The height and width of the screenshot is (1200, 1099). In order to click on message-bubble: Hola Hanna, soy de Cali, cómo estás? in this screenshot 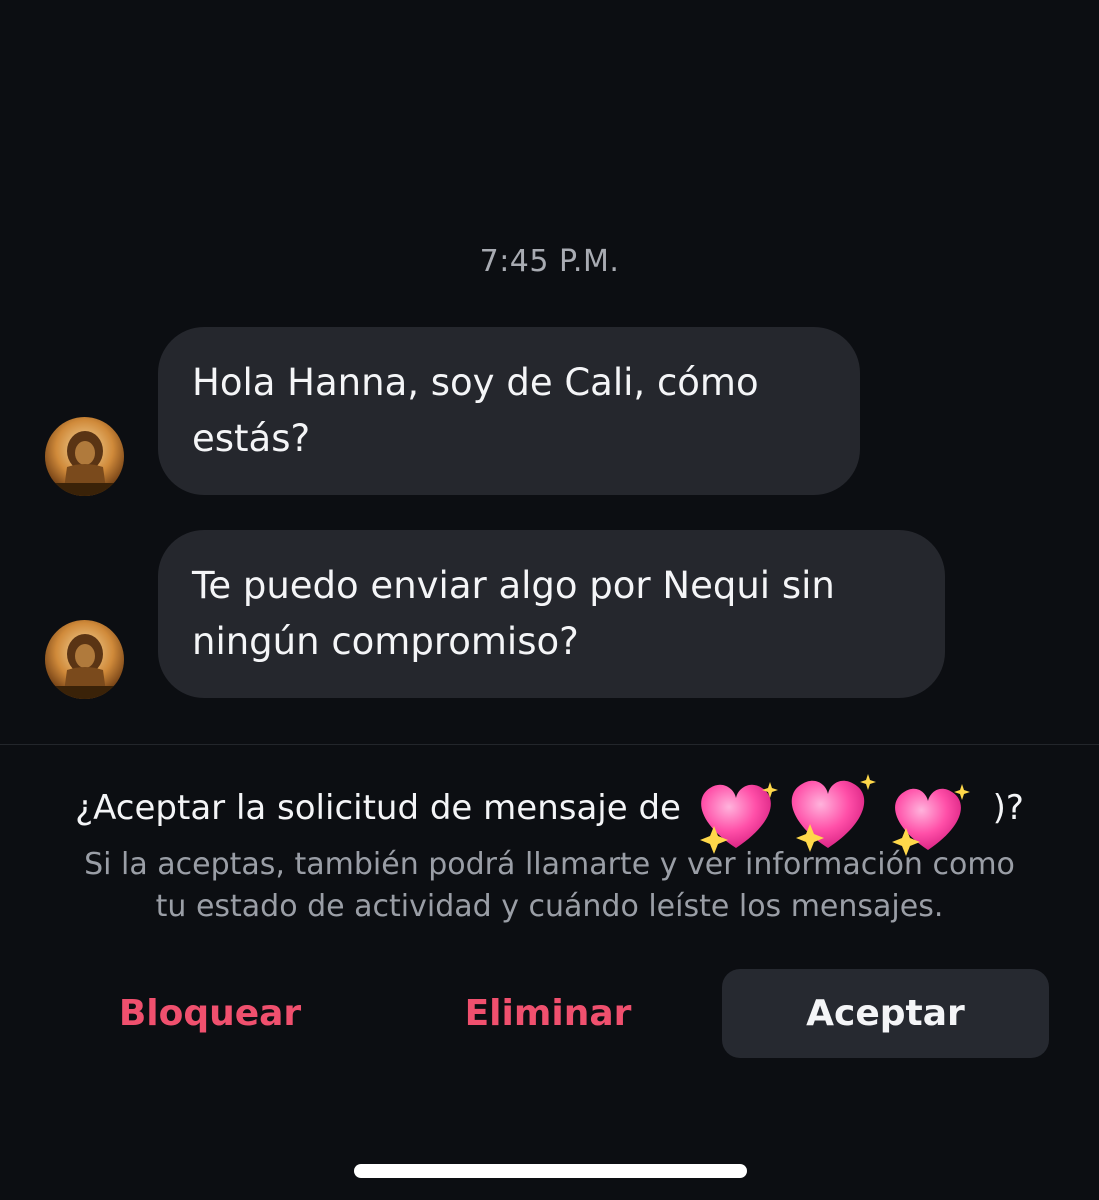, I will do `click(509, 411)`.